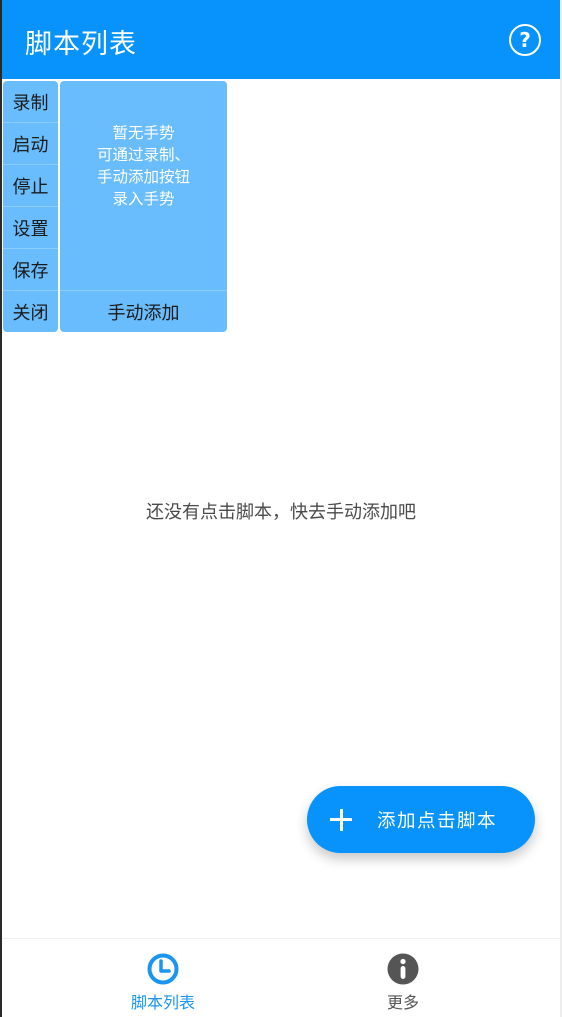 The height and width of the screenshot is (1017, 562). Describe the element at coordinates (143, 176) in the screenshot. I see `gesture-empty-line: 手动添加按钮` at that location.